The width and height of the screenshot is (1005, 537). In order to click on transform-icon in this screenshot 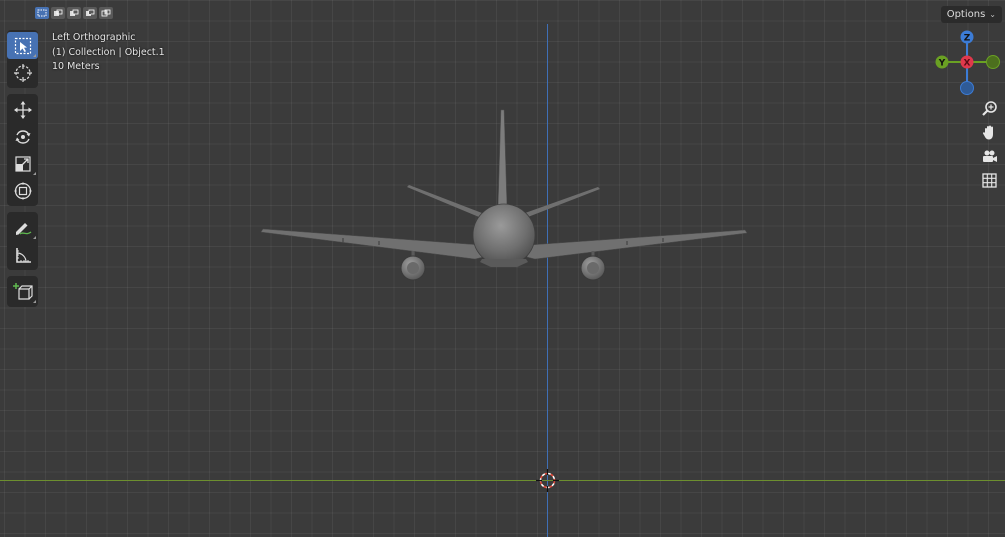, I will do `click(22, 190)`.